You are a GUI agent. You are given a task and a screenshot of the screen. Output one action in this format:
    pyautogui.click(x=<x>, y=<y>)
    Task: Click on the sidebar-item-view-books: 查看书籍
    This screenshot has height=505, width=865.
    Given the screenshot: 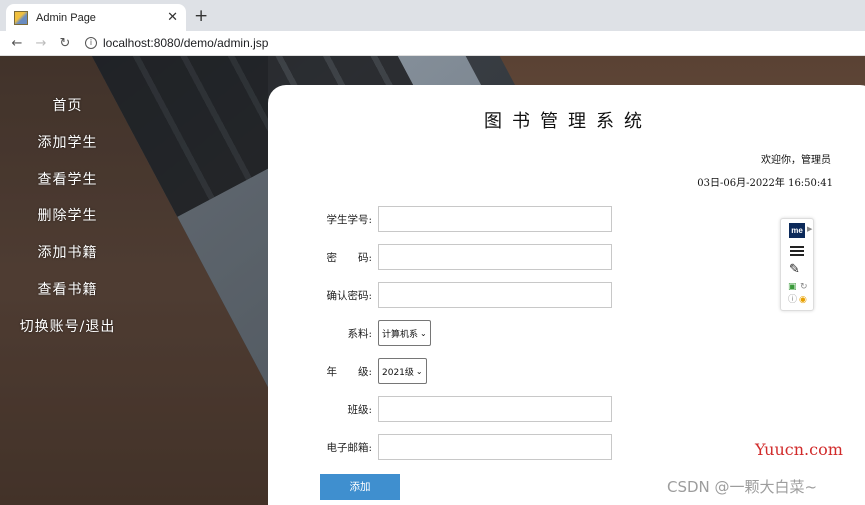 What is the action you would take?
    pyautogui.click(x=67, y=290)
    